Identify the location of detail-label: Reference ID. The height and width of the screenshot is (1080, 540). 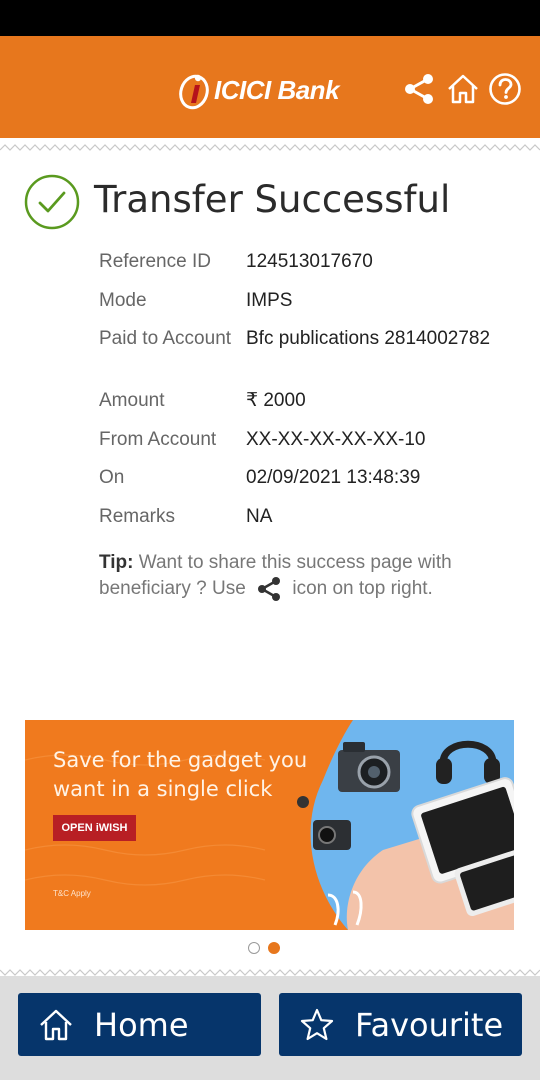
(155, 261).